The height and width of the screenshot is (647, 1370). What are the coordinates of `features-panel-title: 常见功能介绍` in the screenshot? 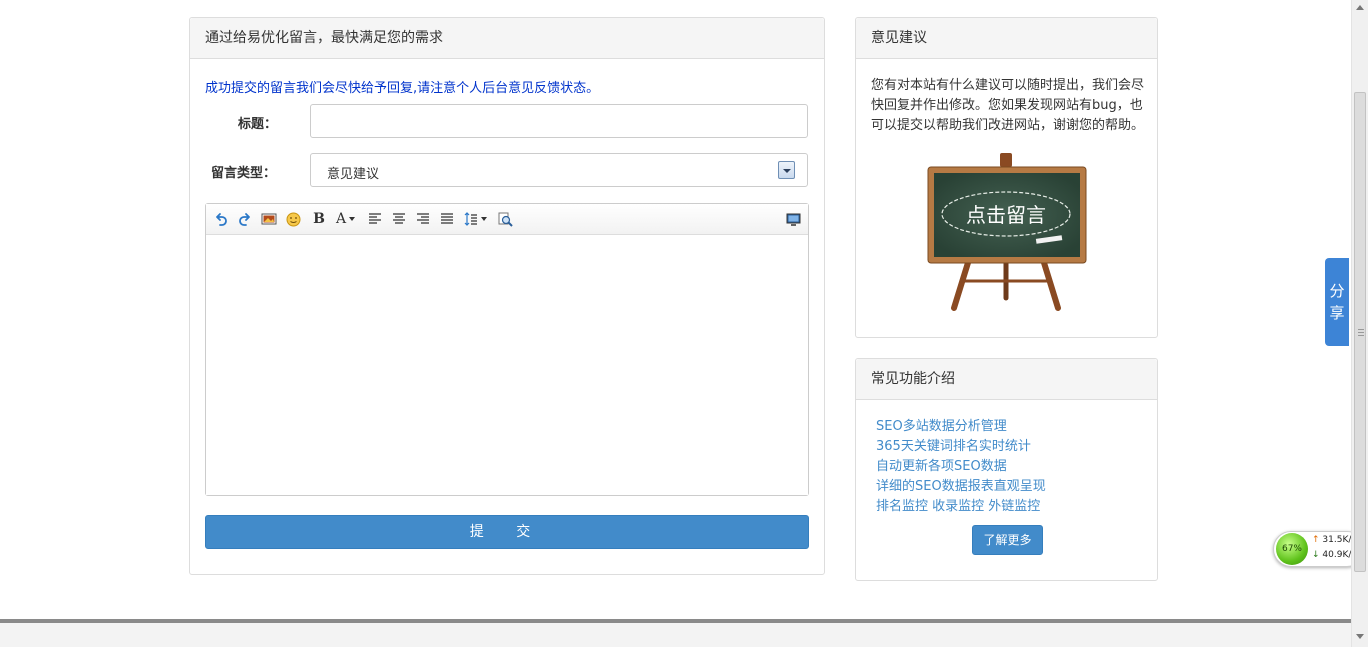 It's located at (1006, 379).